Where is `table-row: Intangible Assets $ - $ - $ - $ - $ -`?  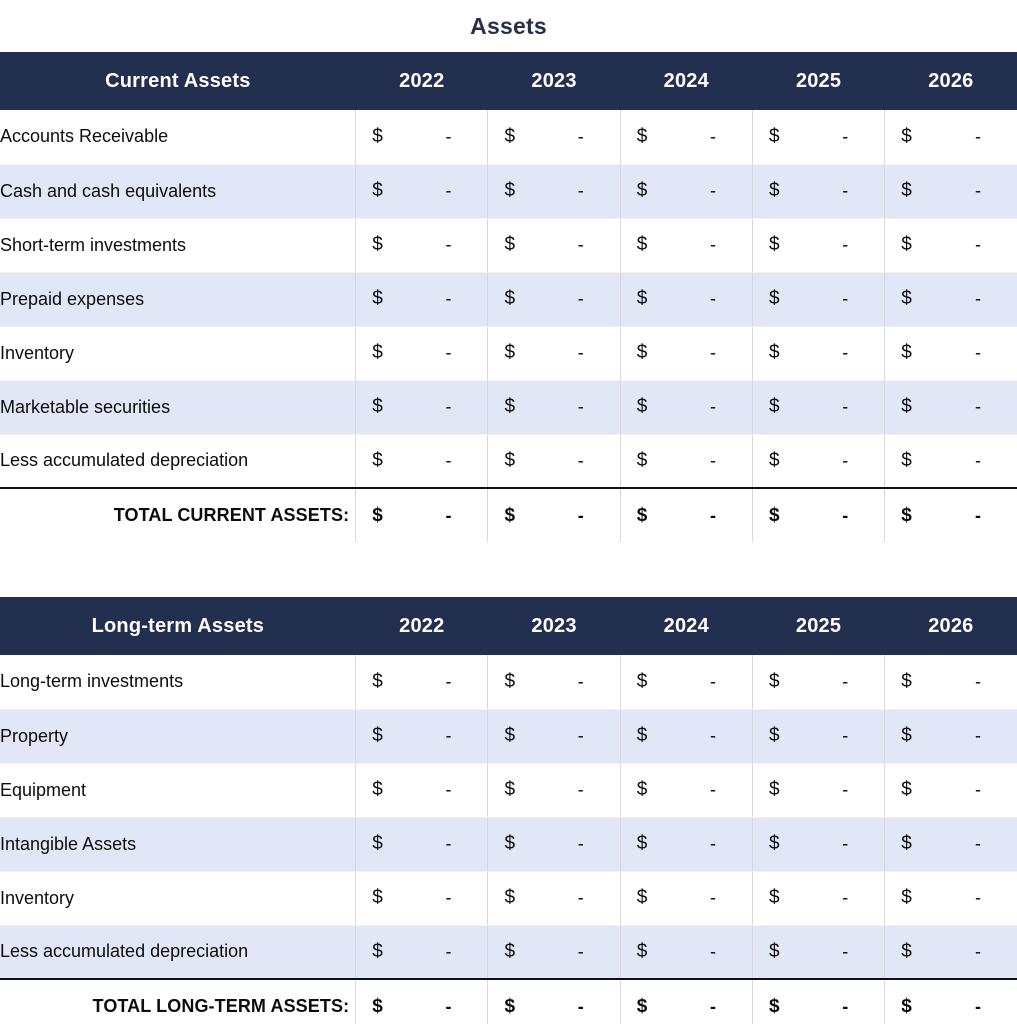 table-row: Intangible Assets $ - $ - $ - $ - $ - is located at coordinates (508, 844).